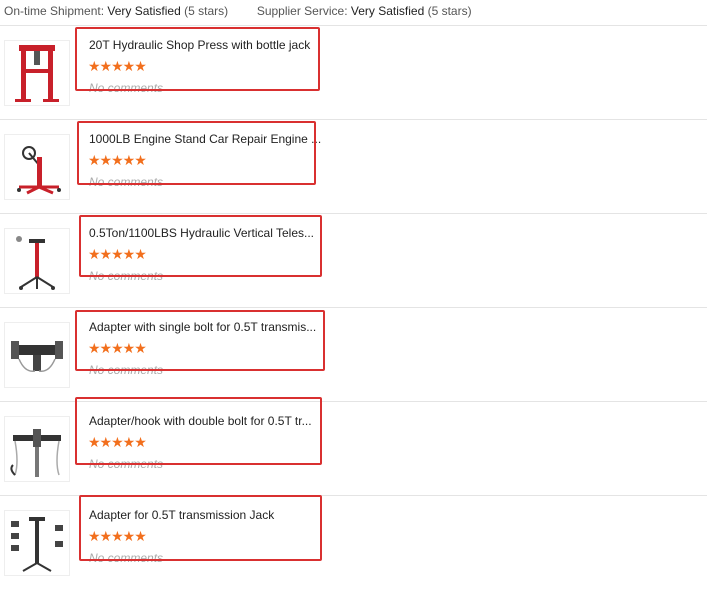 This screenshot has height=590, width=707. I want to click on shipment-stars: (5 stars), so click(206, 11).